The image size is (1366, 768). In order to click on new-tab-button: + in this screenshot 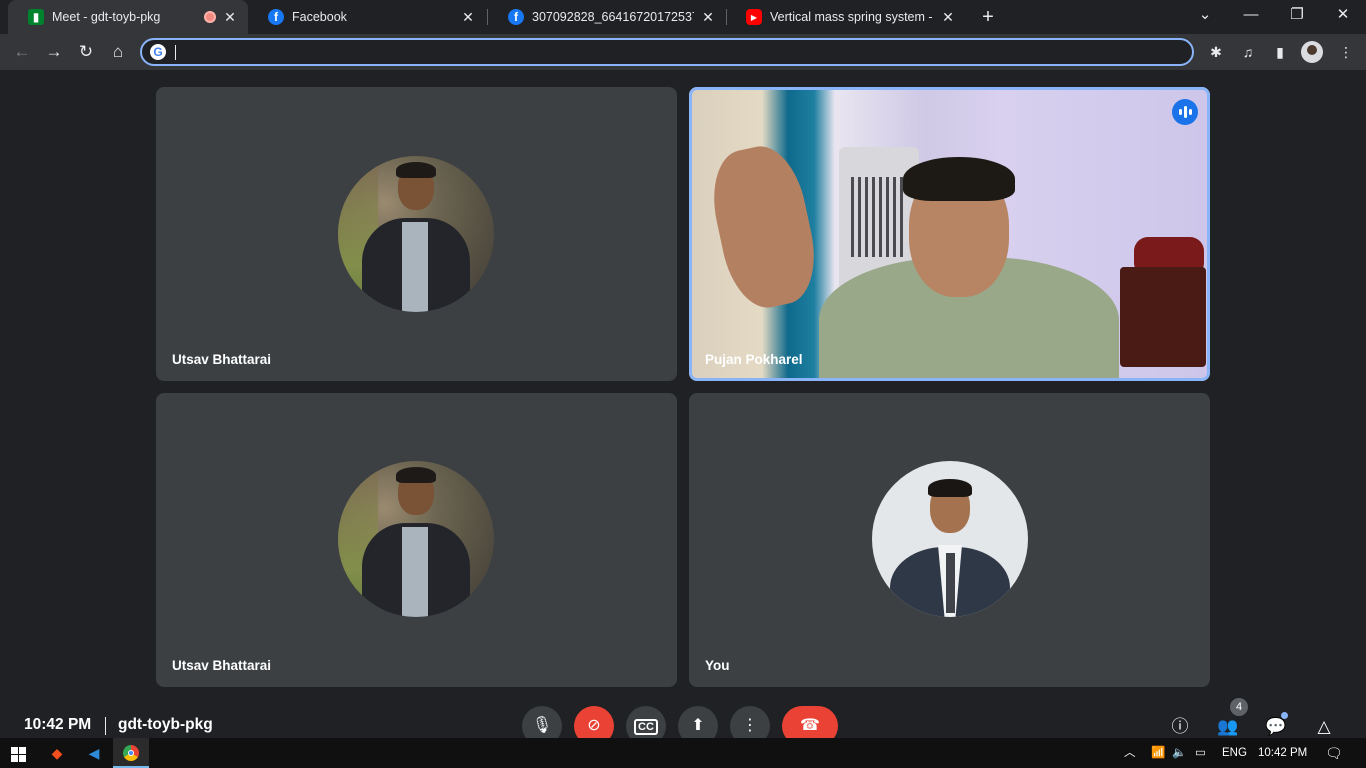, I will do `click(988, 17)`.